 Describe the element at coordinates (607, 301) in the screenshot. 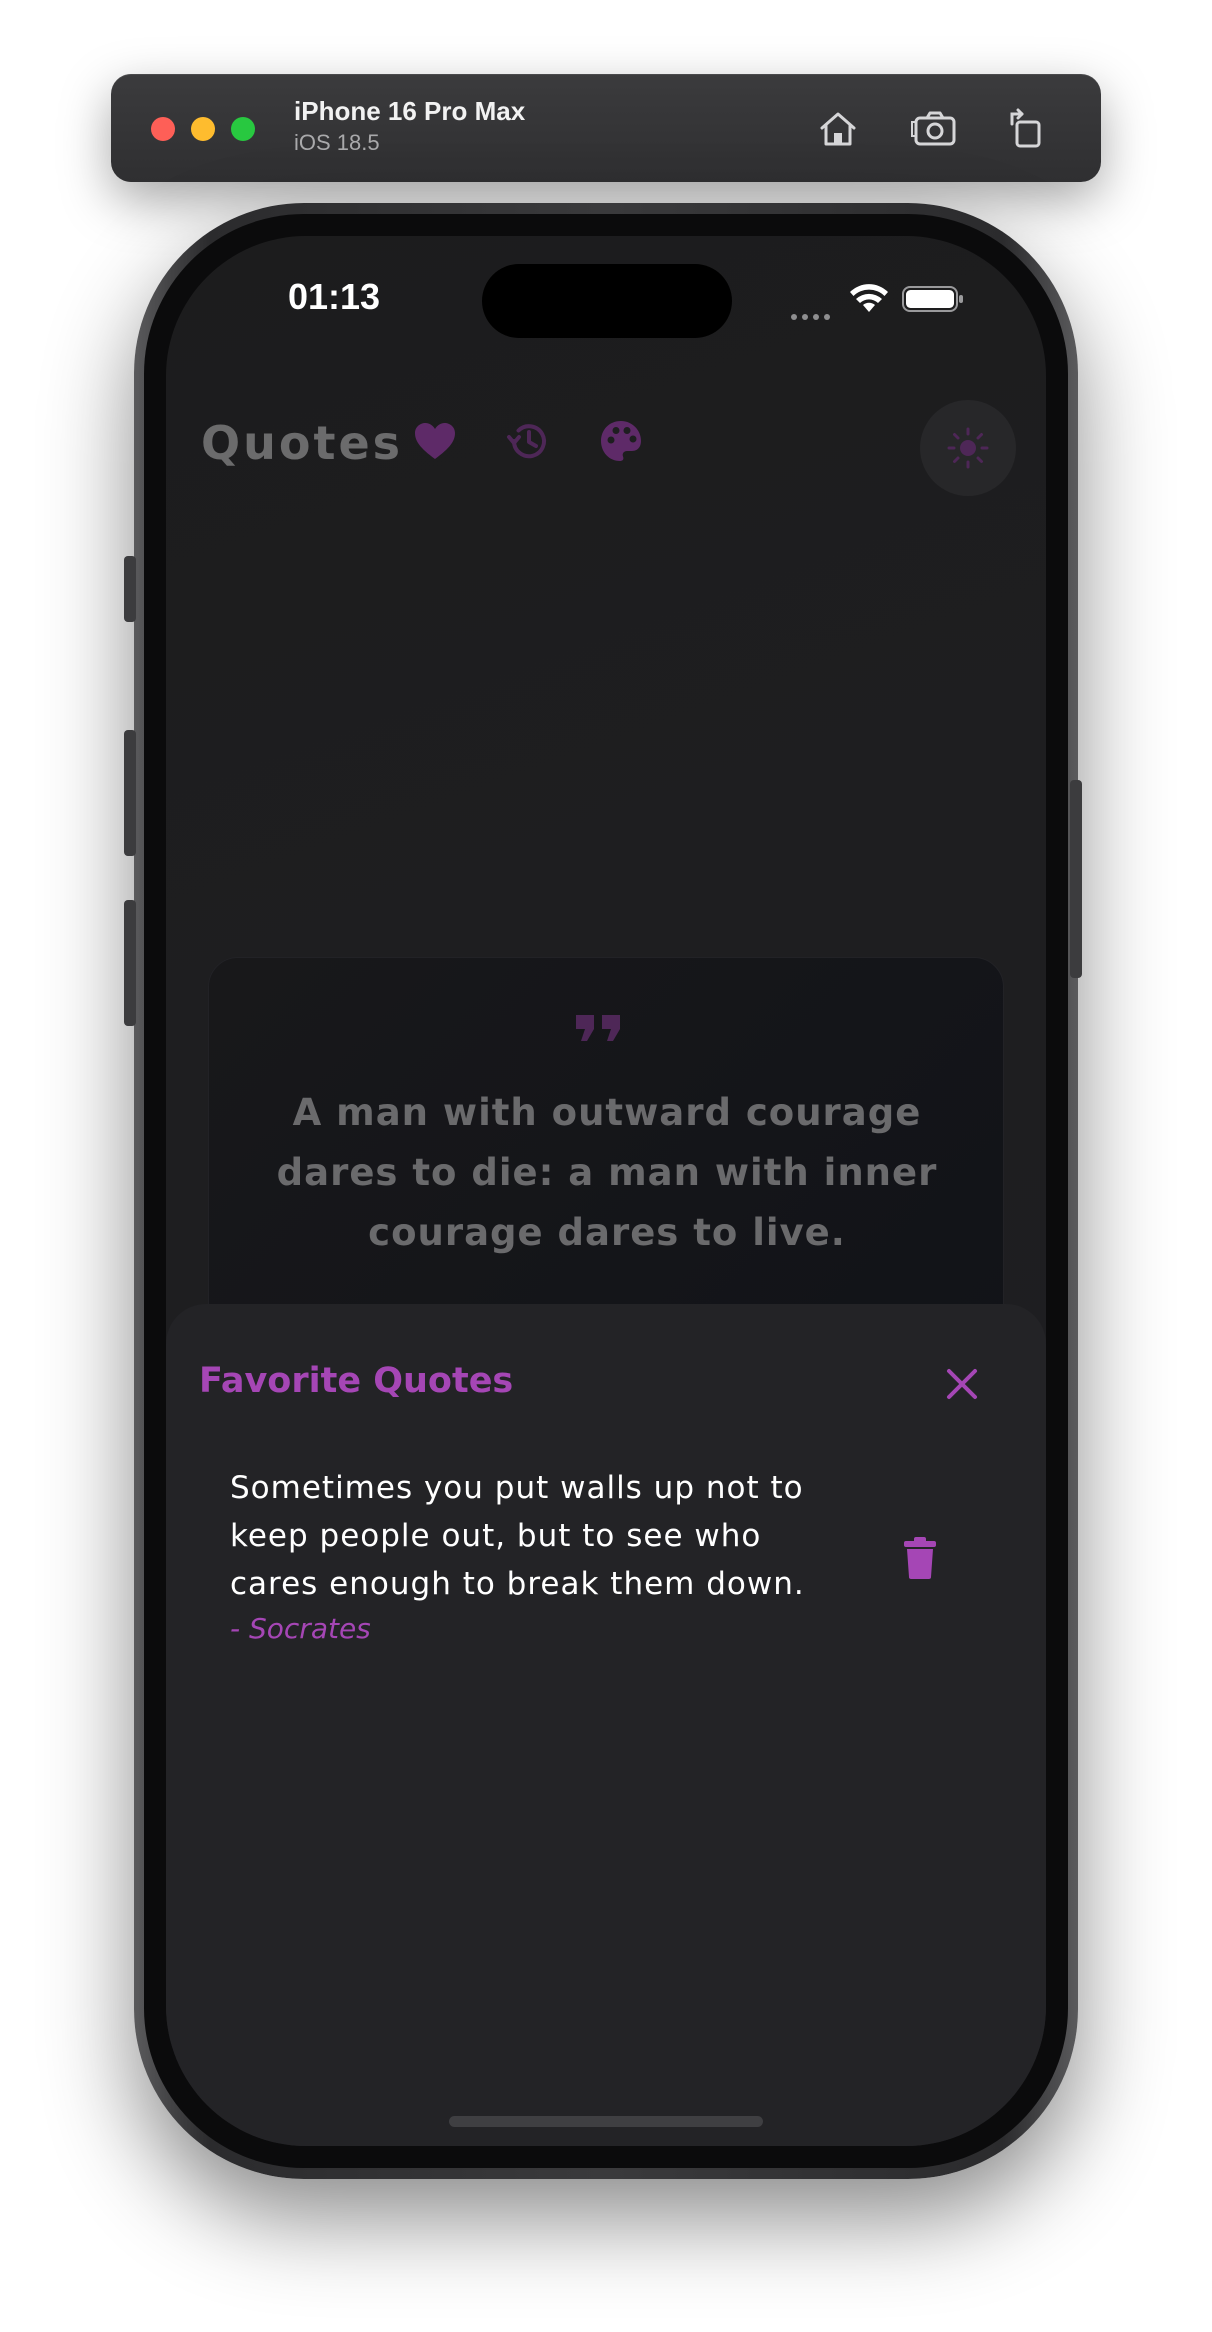

I see `dynamic-island` at that location.